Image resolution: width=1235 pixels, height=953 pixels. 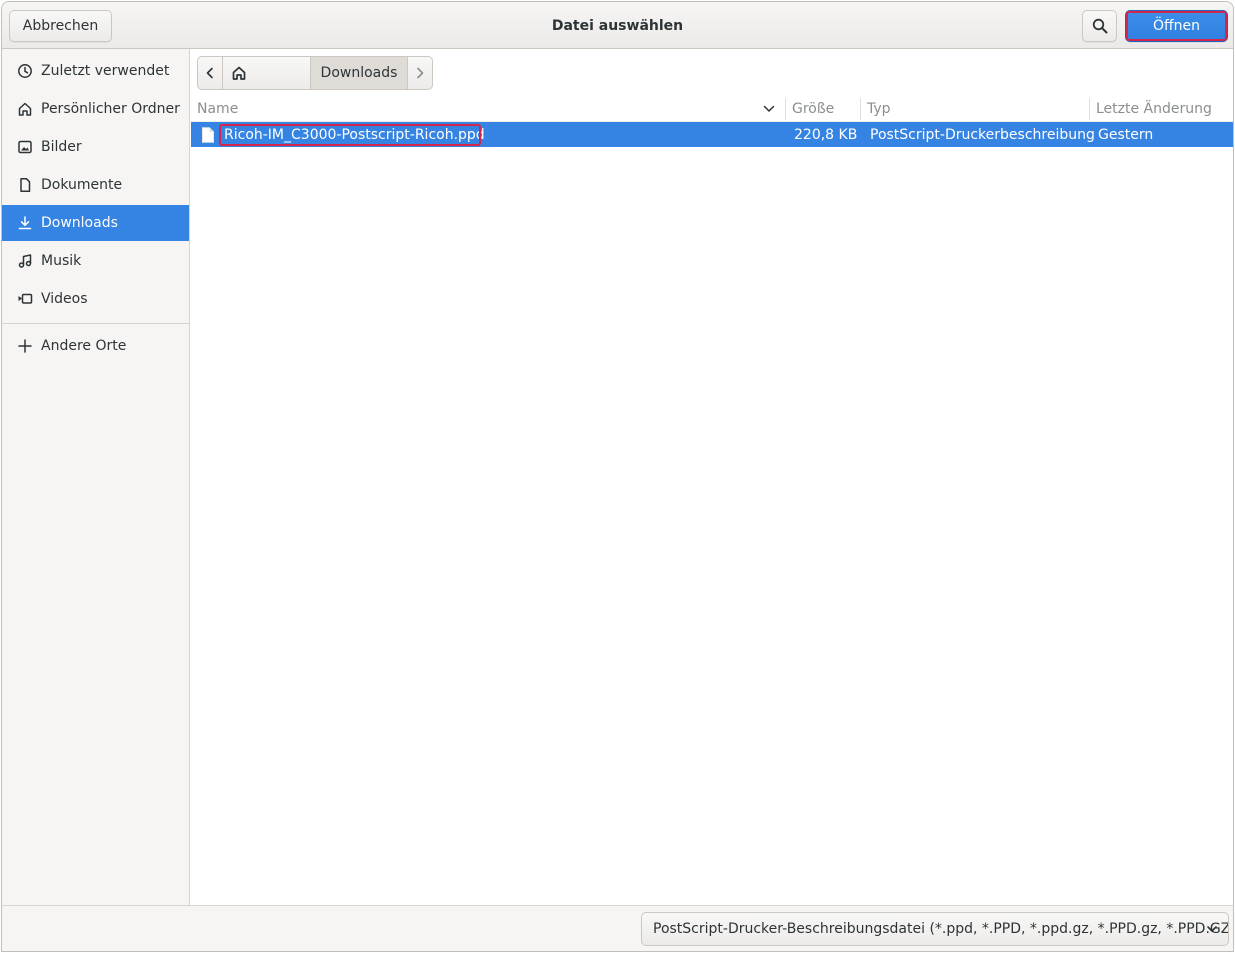 I want to click on sidebar-separator, so click(x=95, y=323).